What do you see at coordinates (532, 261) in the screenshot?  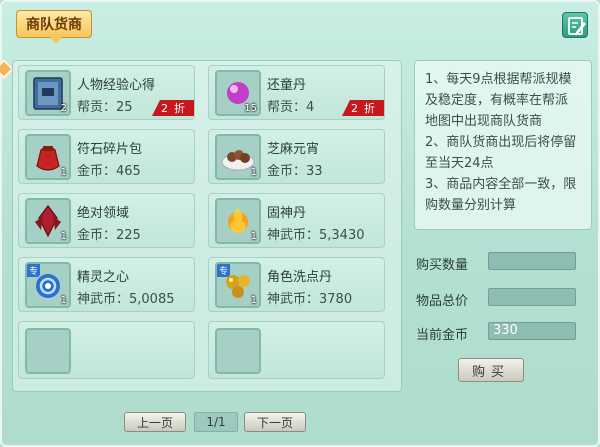 I see `quantity-input` at bounding box center [532, 261].